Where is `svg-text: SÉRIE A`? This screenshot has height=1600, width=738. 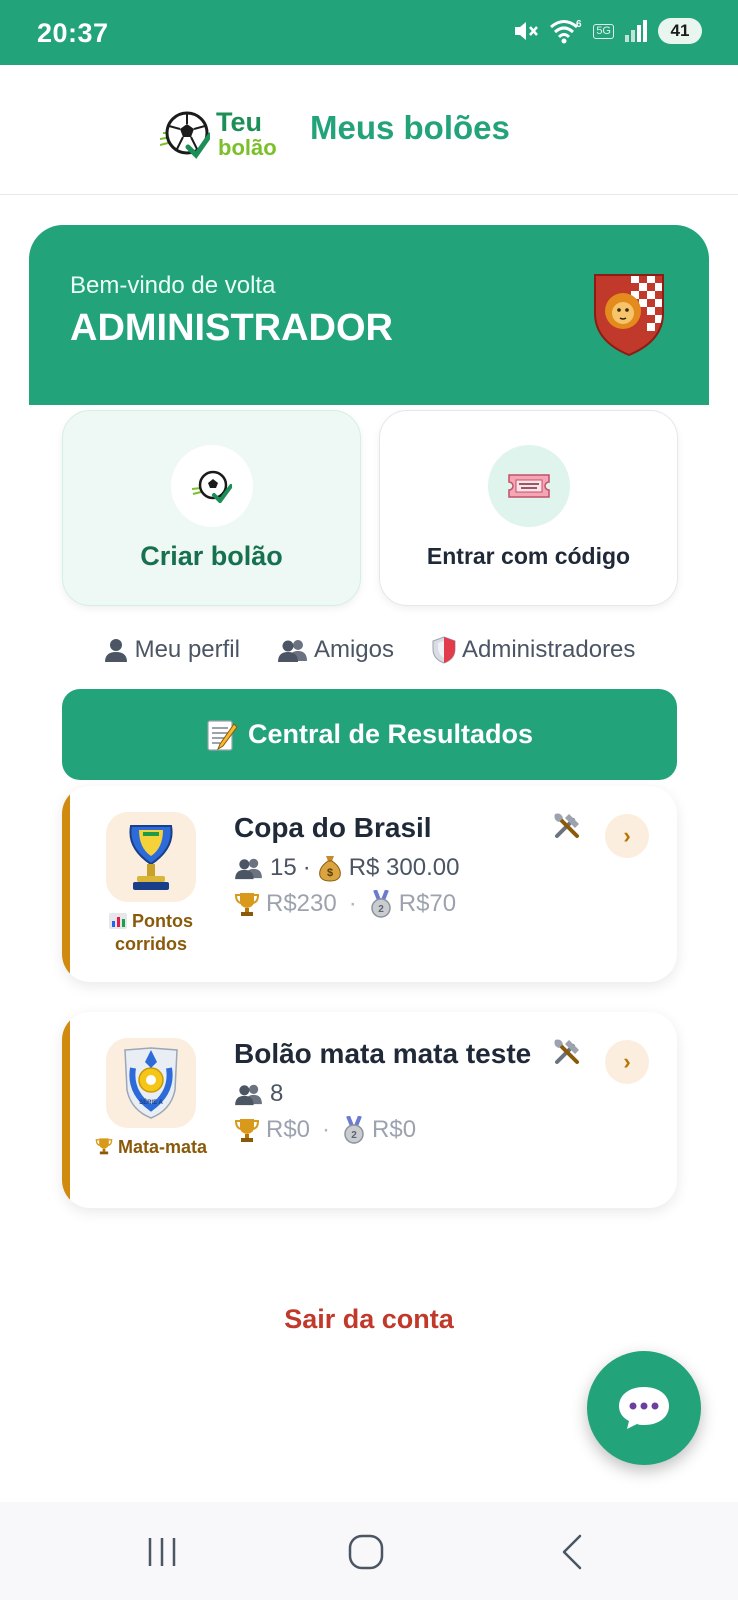
svg-text: SÉRIE A is located at coordinates (151, 1102).